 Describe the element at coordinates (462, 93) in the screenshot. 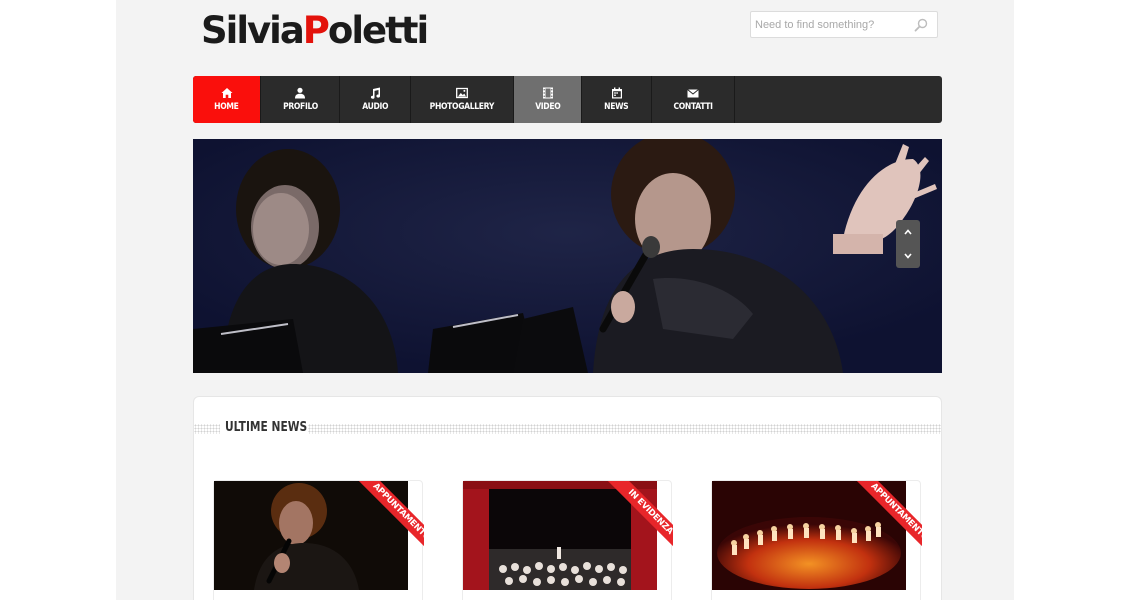

I see `picture-icon` at that location.